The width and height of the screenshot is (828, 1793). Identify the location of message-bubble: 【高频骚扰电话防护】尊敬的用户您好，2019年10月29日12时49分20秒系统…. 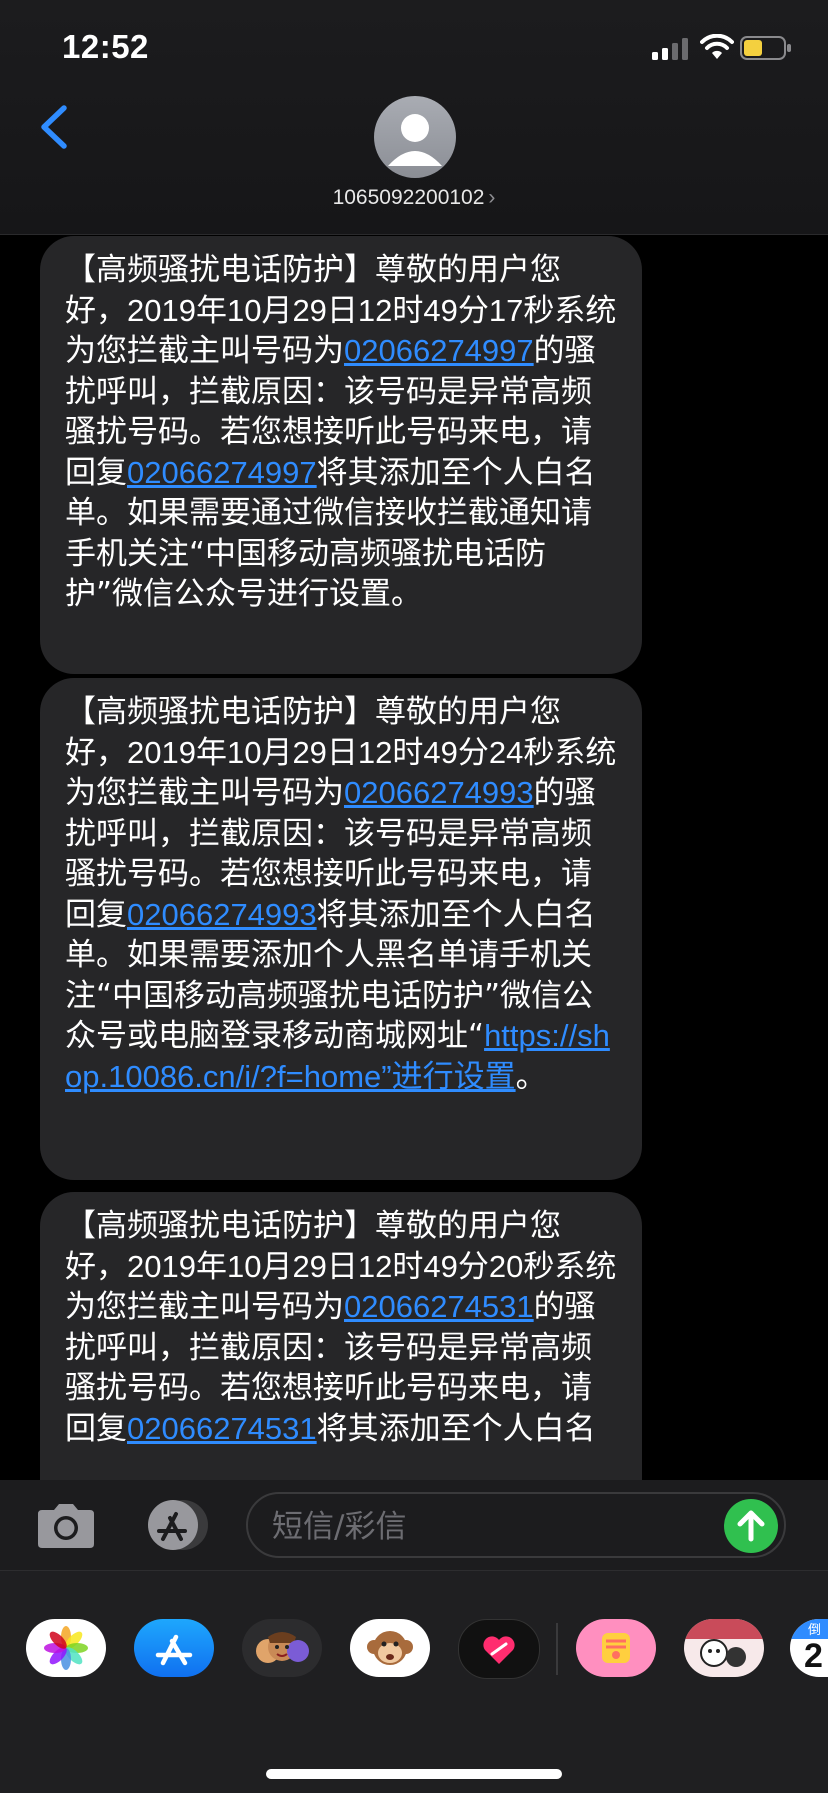
(341, 1336).